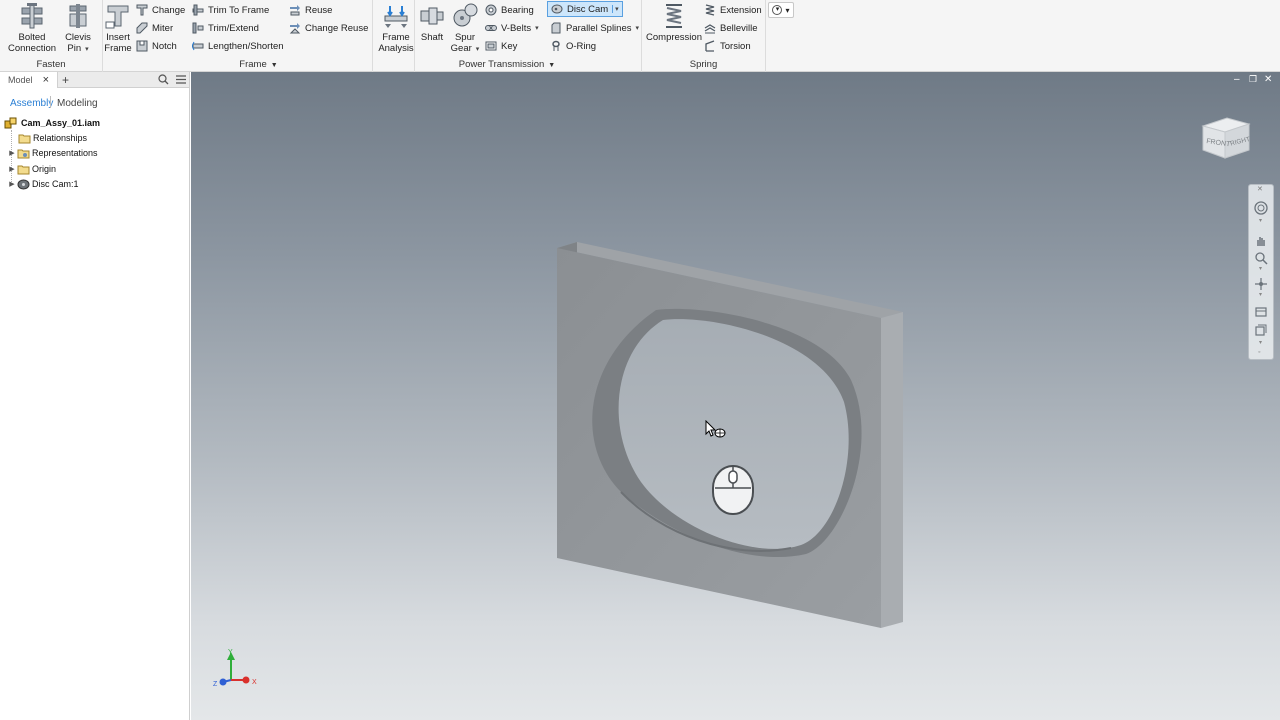 The image size is (1280, 720). Describe the element at coordinates (557, 9) in the screenshot. I see `disc-cam-icon` at that location.